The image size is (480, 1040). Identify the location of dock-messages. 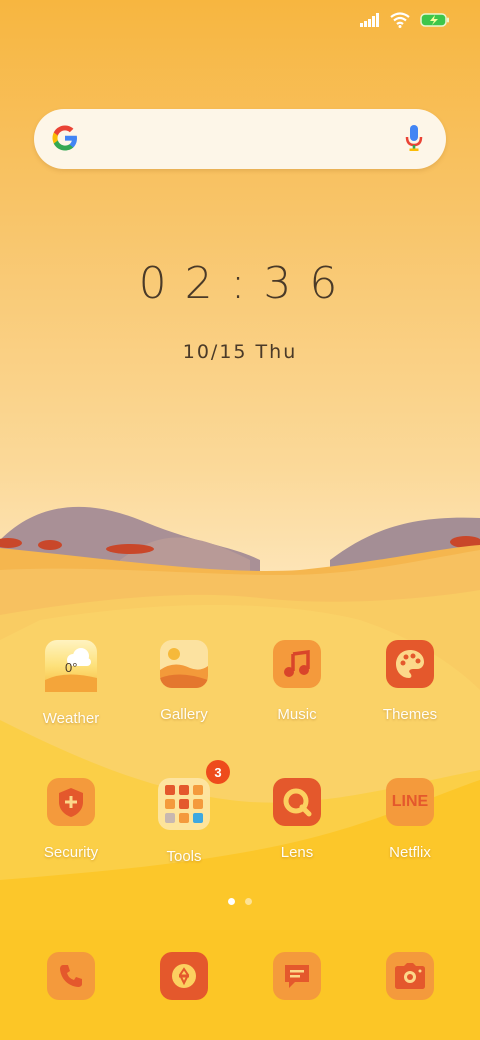
(297, 976).